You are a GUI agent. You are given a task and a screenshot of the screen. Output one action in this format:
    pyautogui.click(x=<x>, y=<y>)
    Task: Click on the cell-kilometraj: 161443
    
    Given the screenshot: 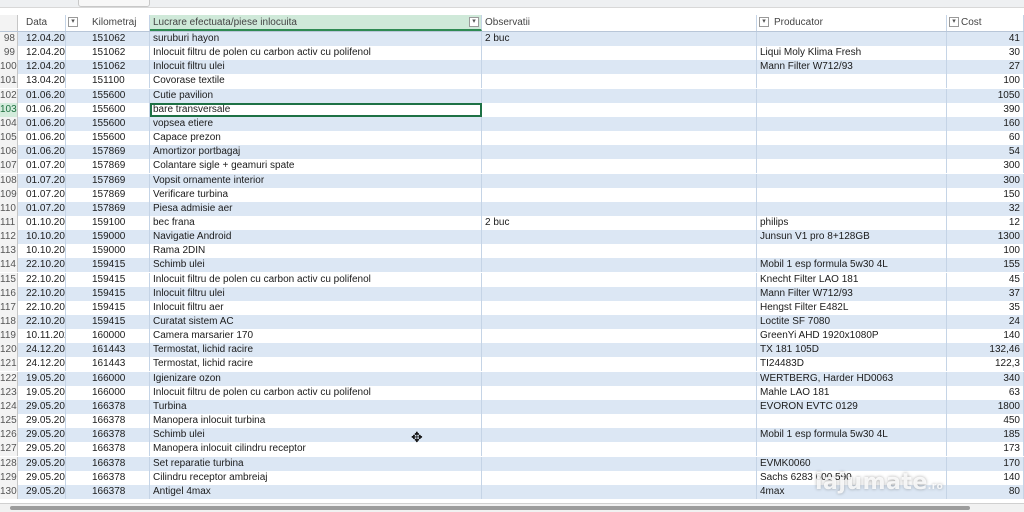 What is the action you would take?
    pyautogui.click(x=108, y=364)
    